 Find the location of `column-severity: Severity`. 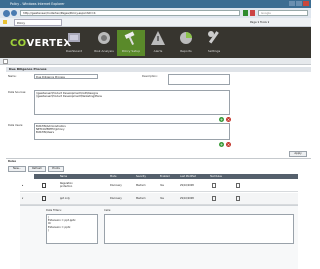

column-severity: Severity is located at coordinates (141, 176).